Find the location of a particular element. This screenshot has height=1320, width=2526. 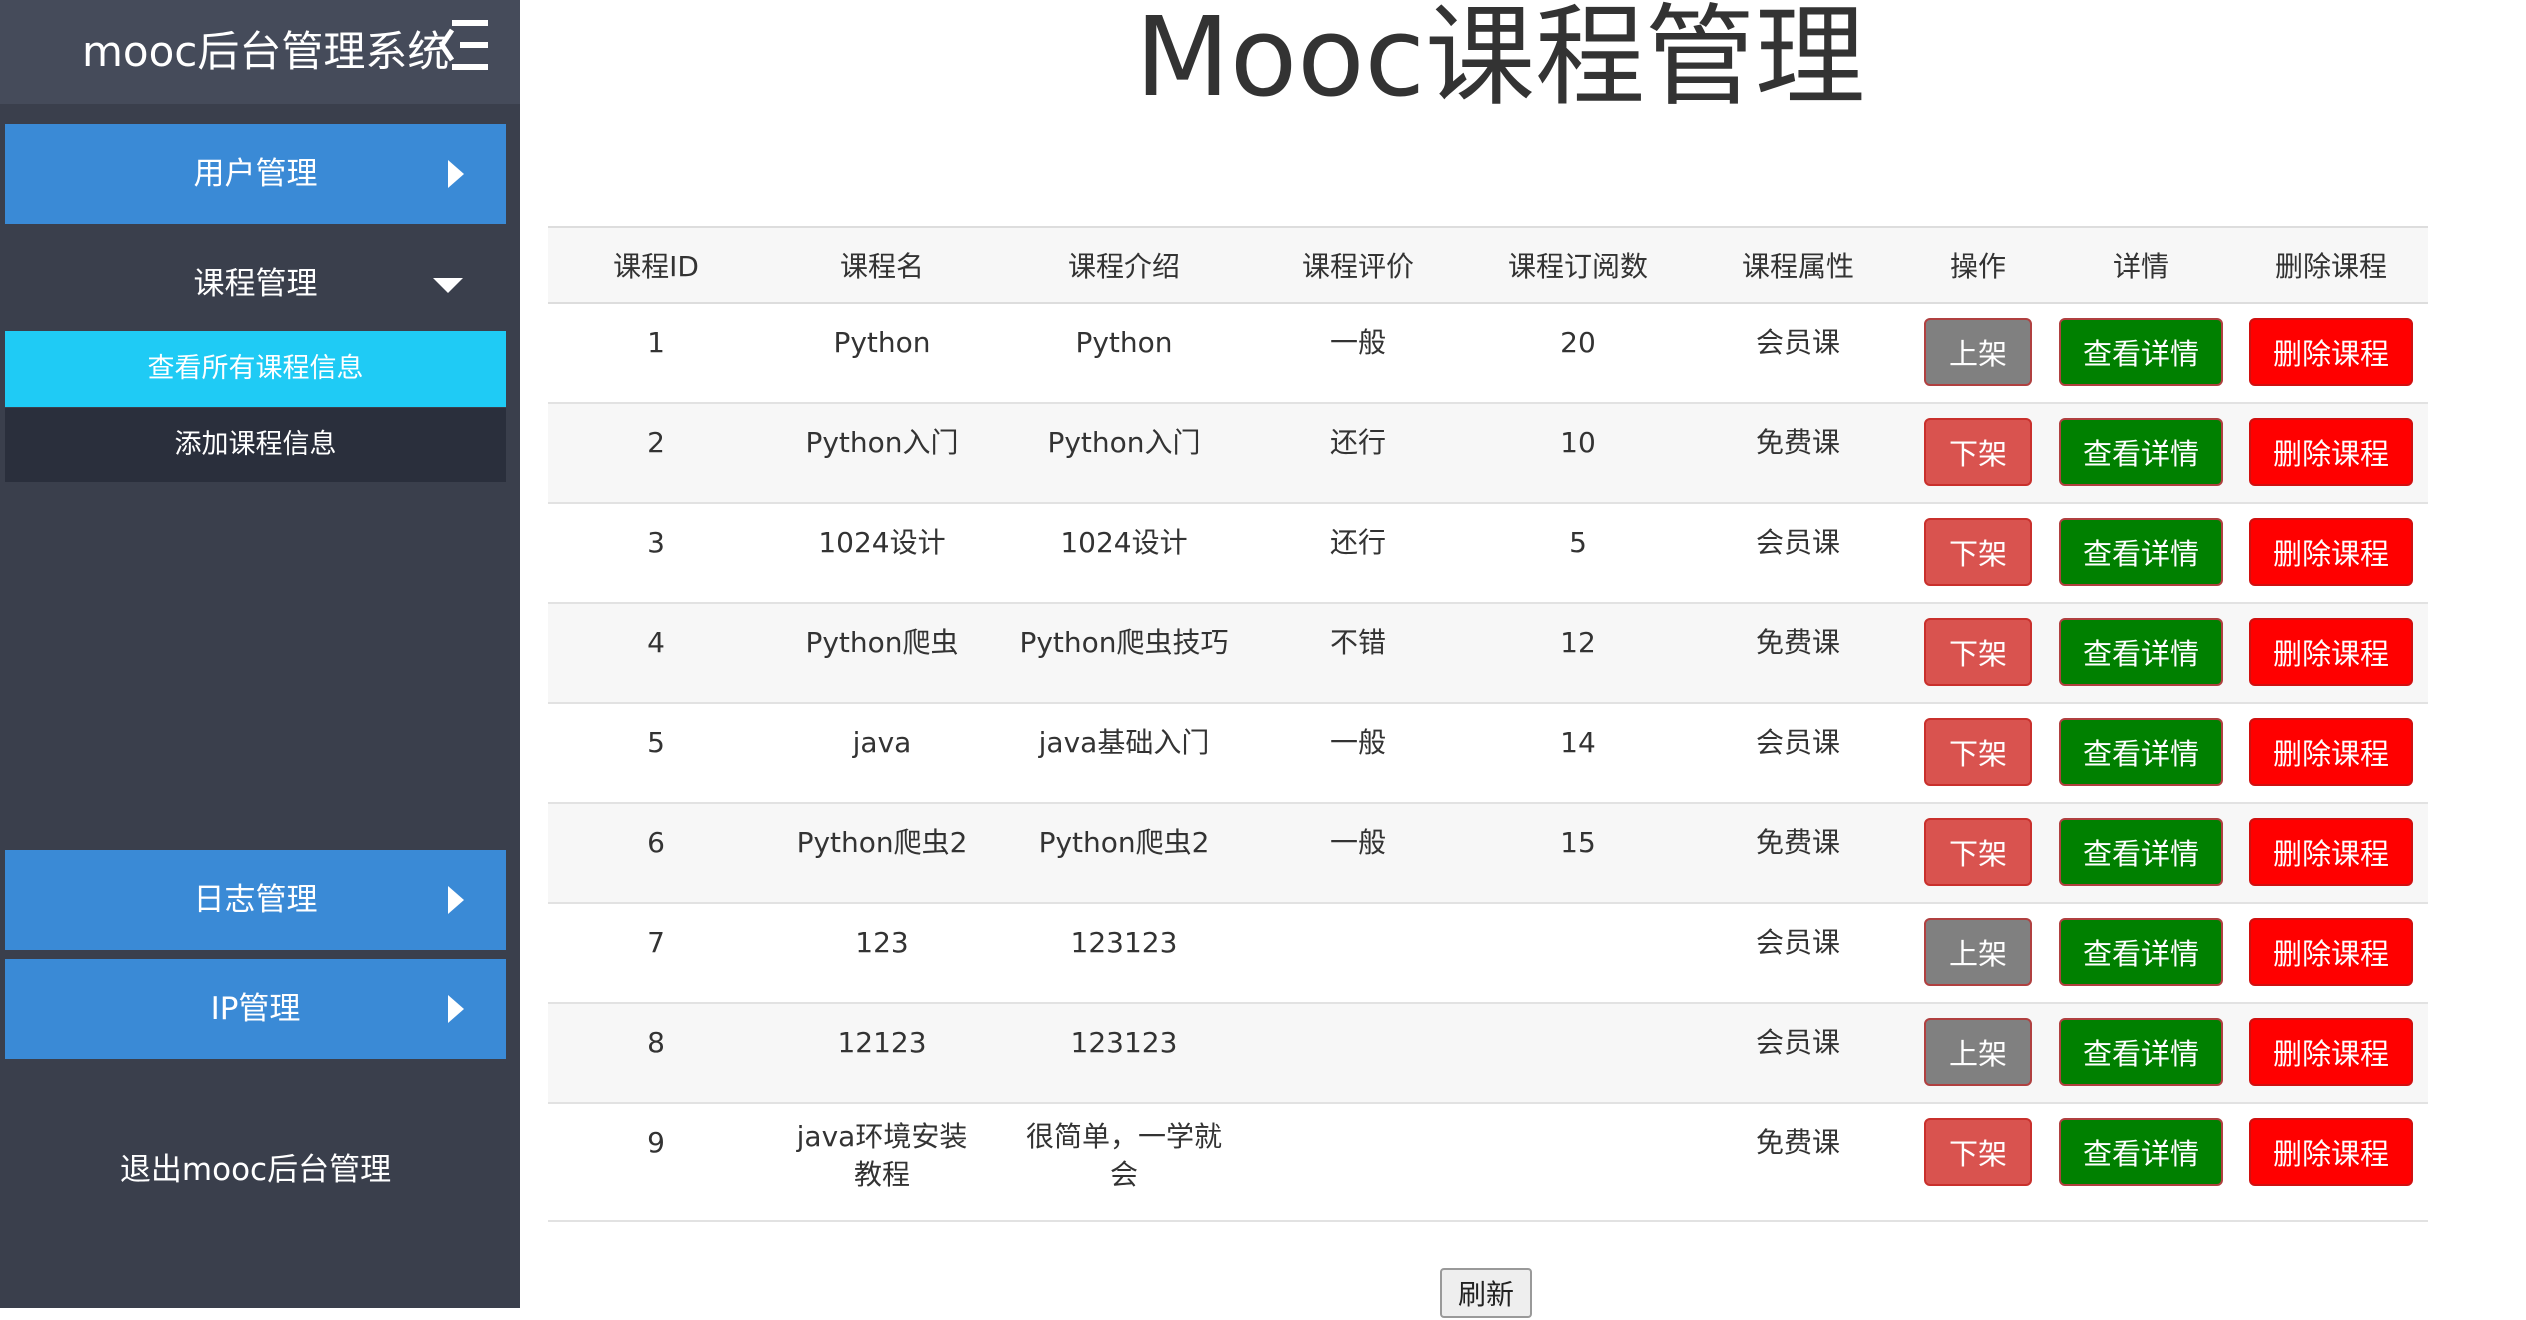

cell-name: java环境安装教程 is located at coordinates (882, 1162).